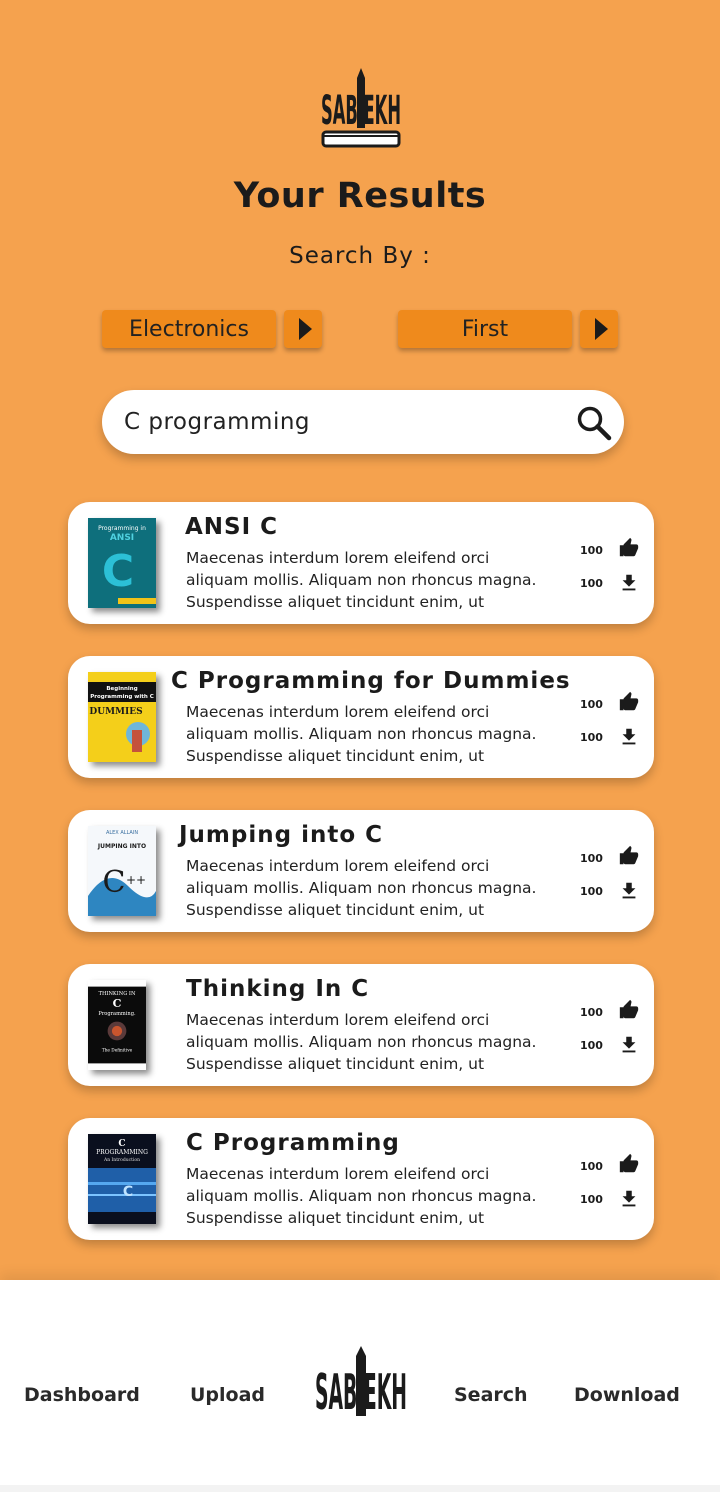 This screenshot has height=1492, width=720. I want to click on svg-text: DUMMIES, so click(115, 712).